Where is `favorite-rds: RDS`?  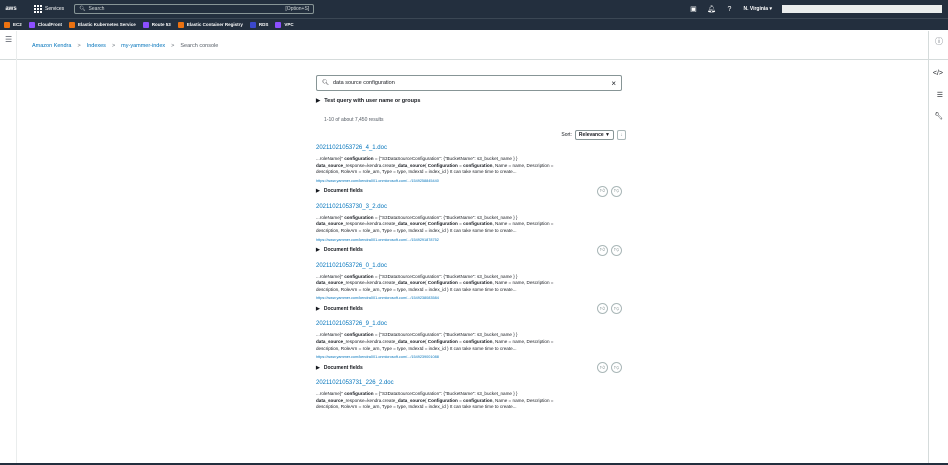 favorite-rds: RDS is located at coordinates (258, 24).